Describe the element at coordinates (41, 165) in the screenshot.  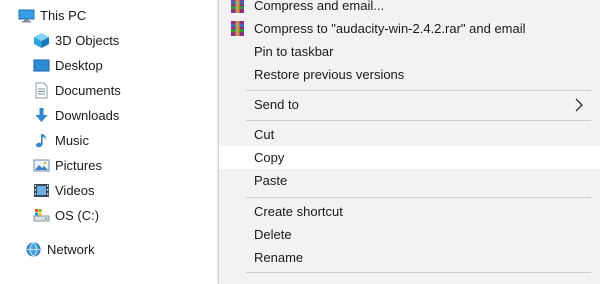
I see `pictures-icon` at that location.